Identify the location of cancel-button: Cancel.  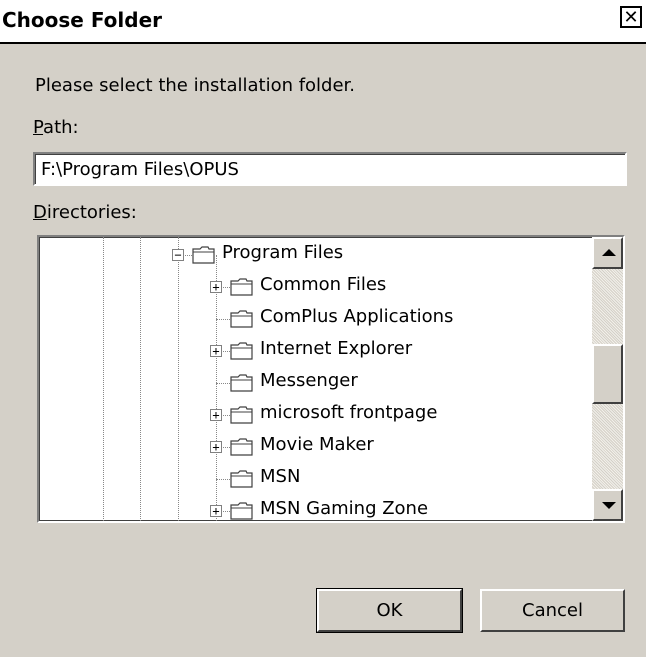
(552, 610).